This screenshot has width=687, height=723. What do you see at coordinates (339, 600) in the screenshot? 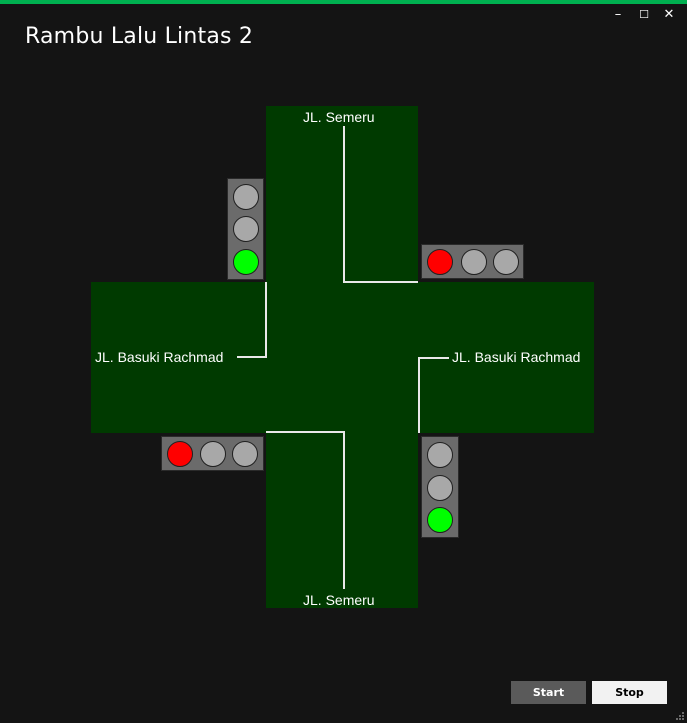
I see `road-label-south: JL. Semeru` at bounding box center [339, 600].